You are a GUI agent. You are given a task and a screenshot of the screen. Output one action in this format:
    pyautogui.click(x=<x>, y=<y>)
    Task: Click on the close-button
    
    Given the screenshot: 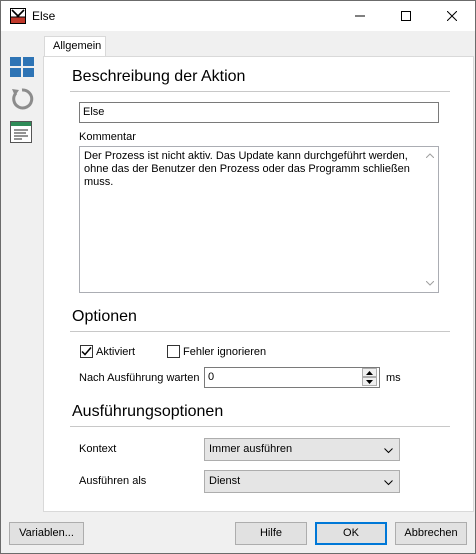 What is the action you would take?
    pyautogui.click(x=452, y=16)
    